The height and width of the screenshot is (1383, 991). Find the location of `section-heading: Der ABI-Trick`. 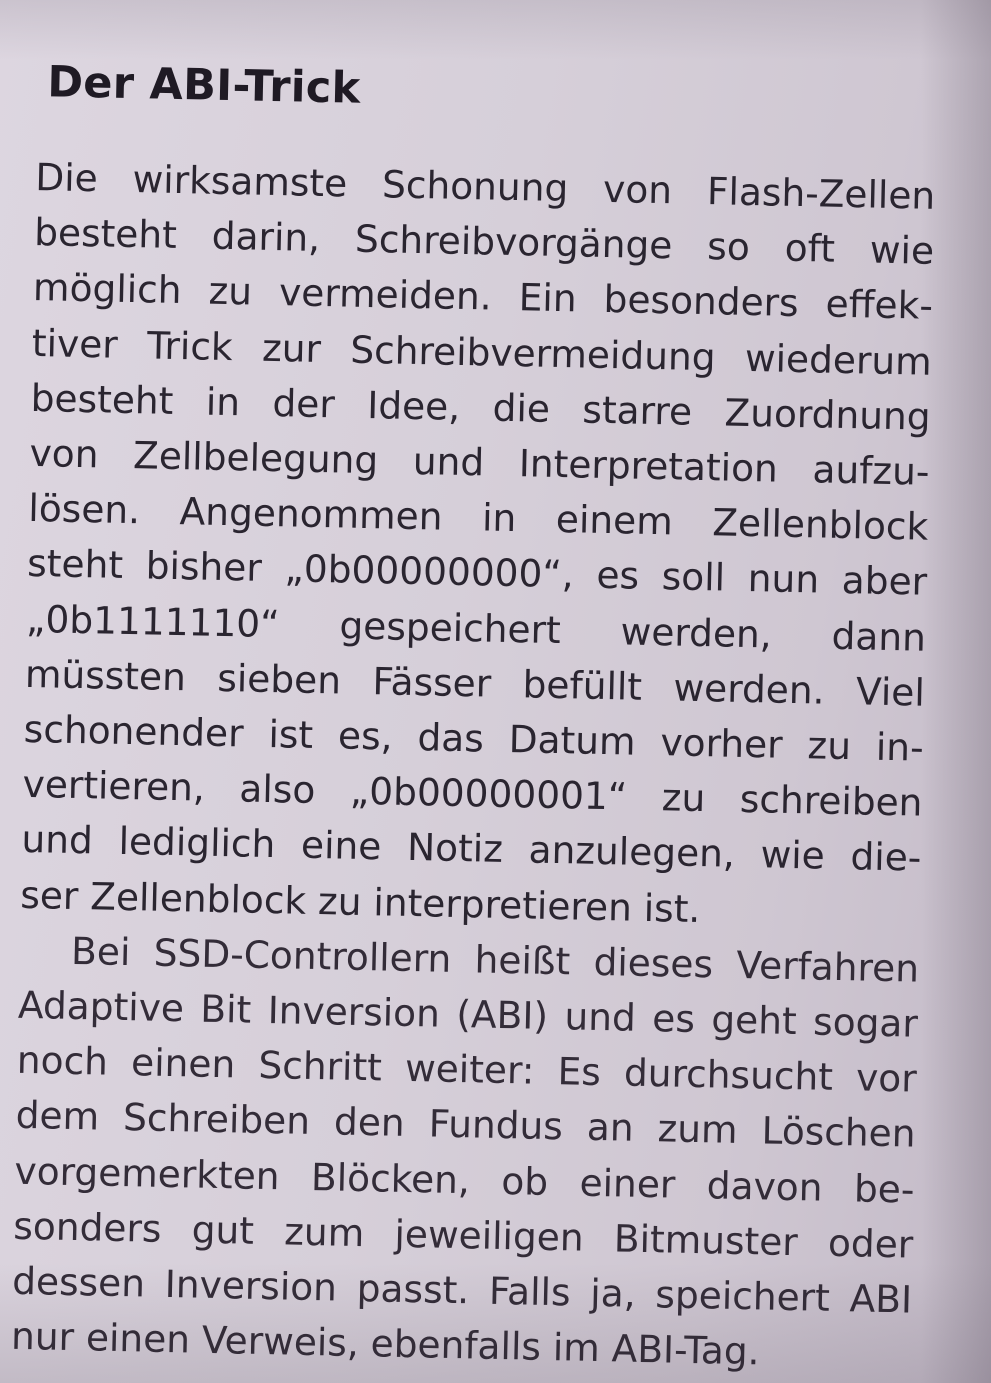

section-heading: Der ABI-Trick is located at coordinates (203, 85).